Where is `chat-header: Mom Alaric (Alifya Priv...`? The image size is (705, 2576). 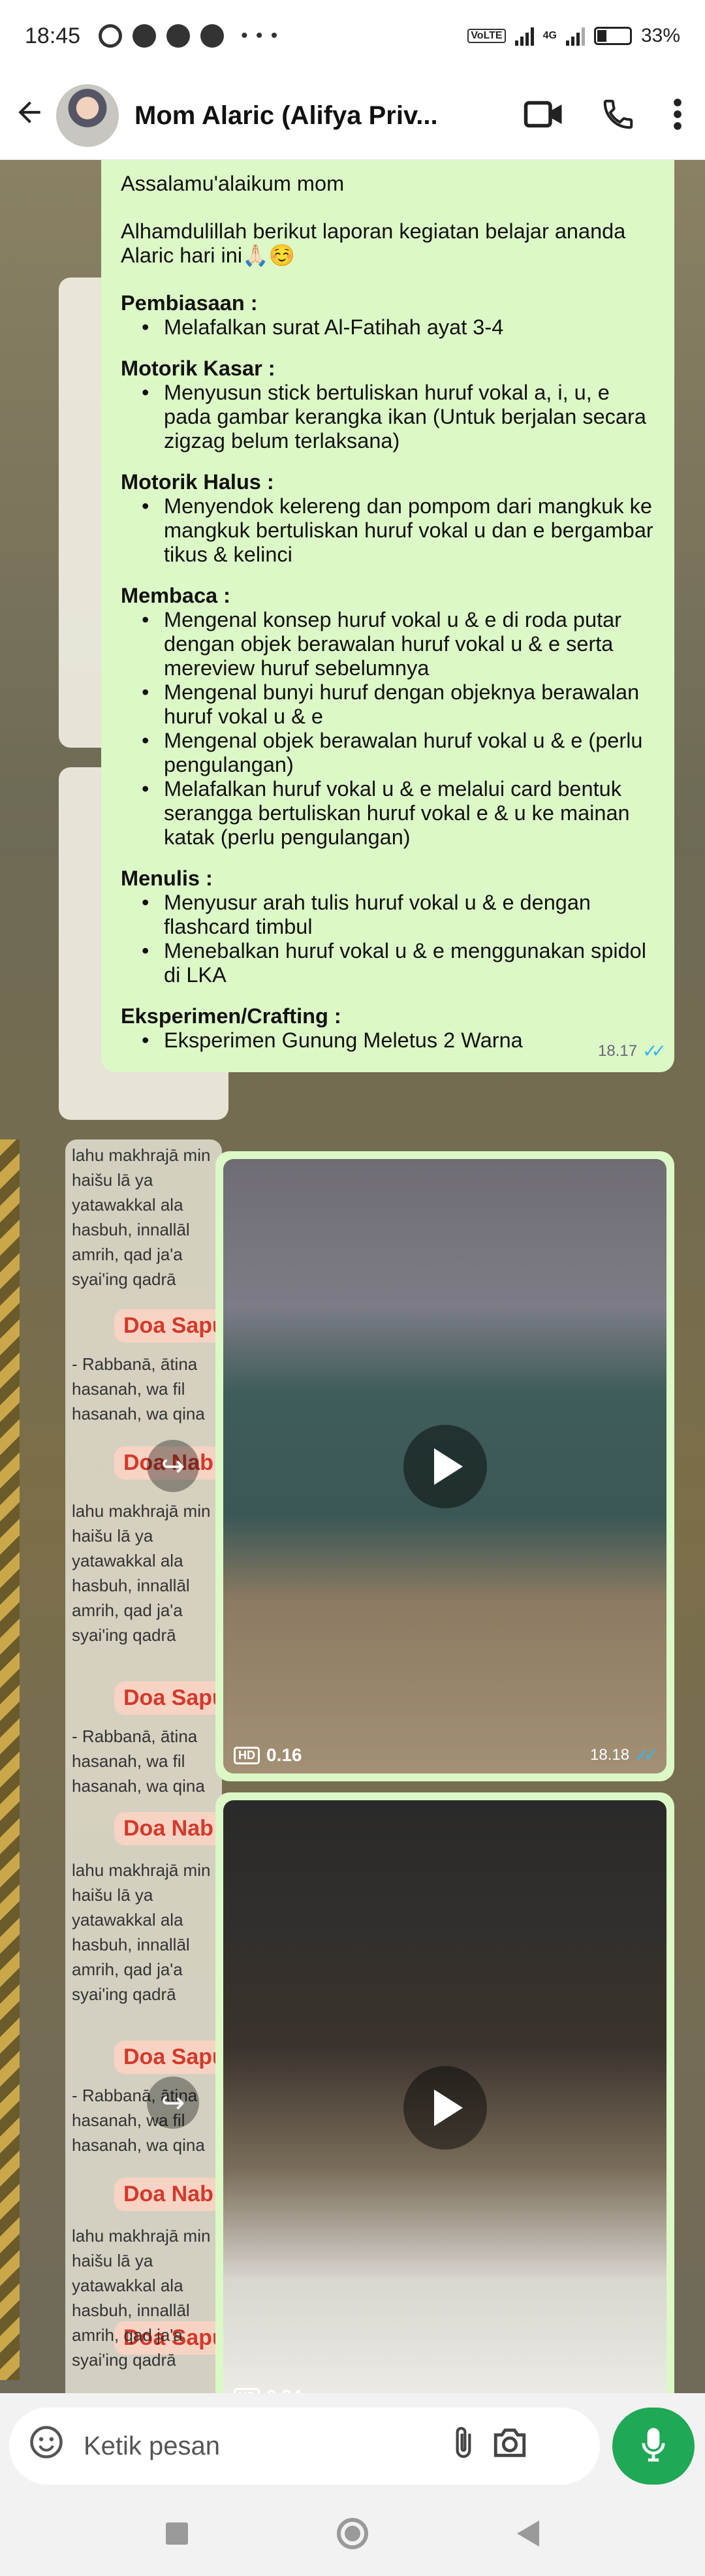 chat-header: Mom Alaric (Alifya Priv... is located at coordinates (352, 116).